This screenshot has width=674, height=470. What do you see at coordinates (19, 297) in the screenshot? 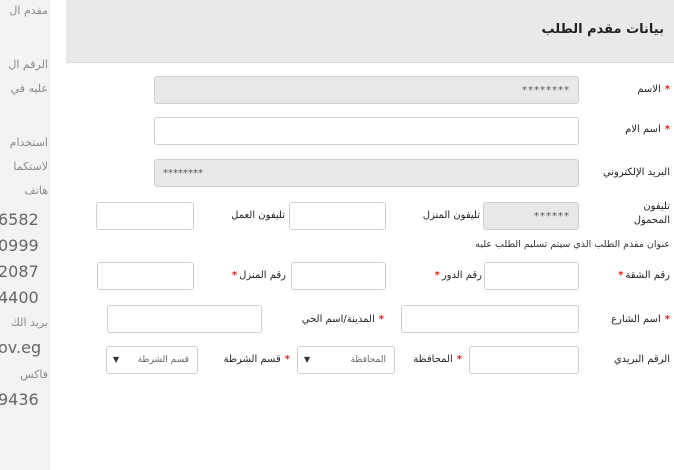
I see `sidebar-number: 4400` at bounding box center [19, 297].